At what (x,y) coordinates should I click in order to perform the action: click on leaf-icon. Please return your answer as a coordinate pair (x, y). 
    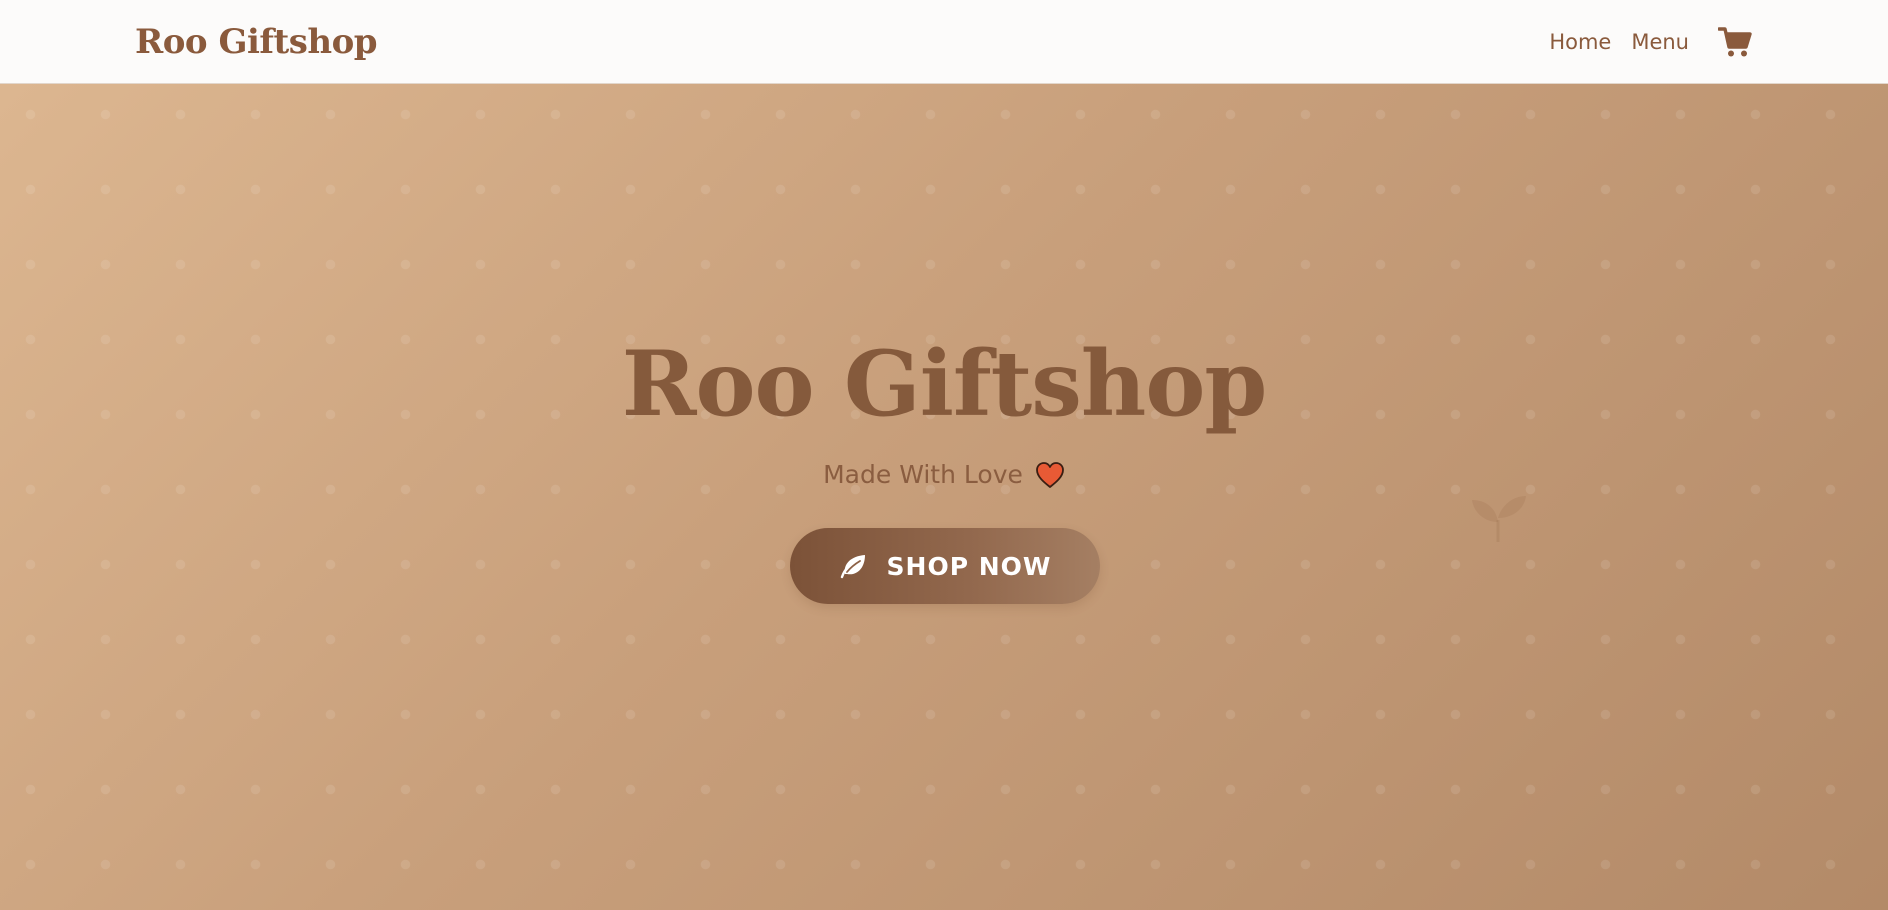
    Looking at the image, I should click on (852, 567).